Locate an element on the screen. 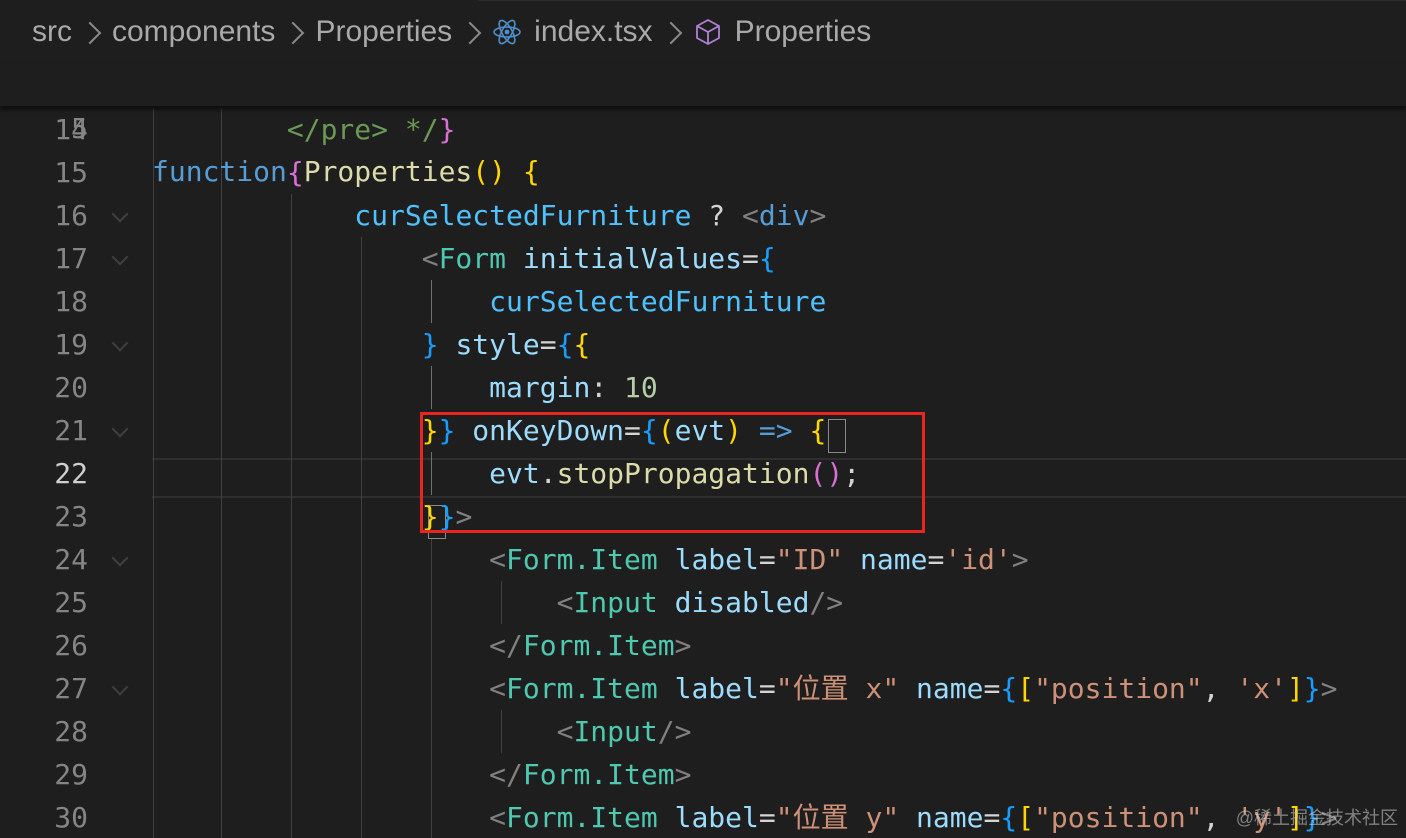  code-token: </pre> is located at coordinates (337, 129).